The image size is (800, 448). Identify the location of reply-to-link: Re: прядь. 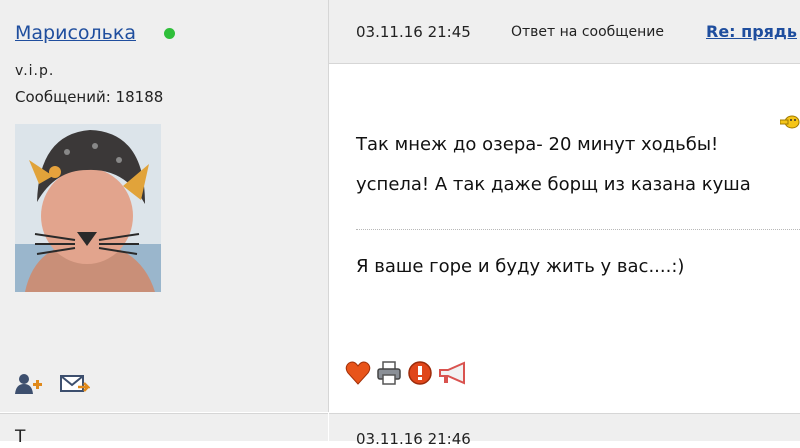
(751, 31).